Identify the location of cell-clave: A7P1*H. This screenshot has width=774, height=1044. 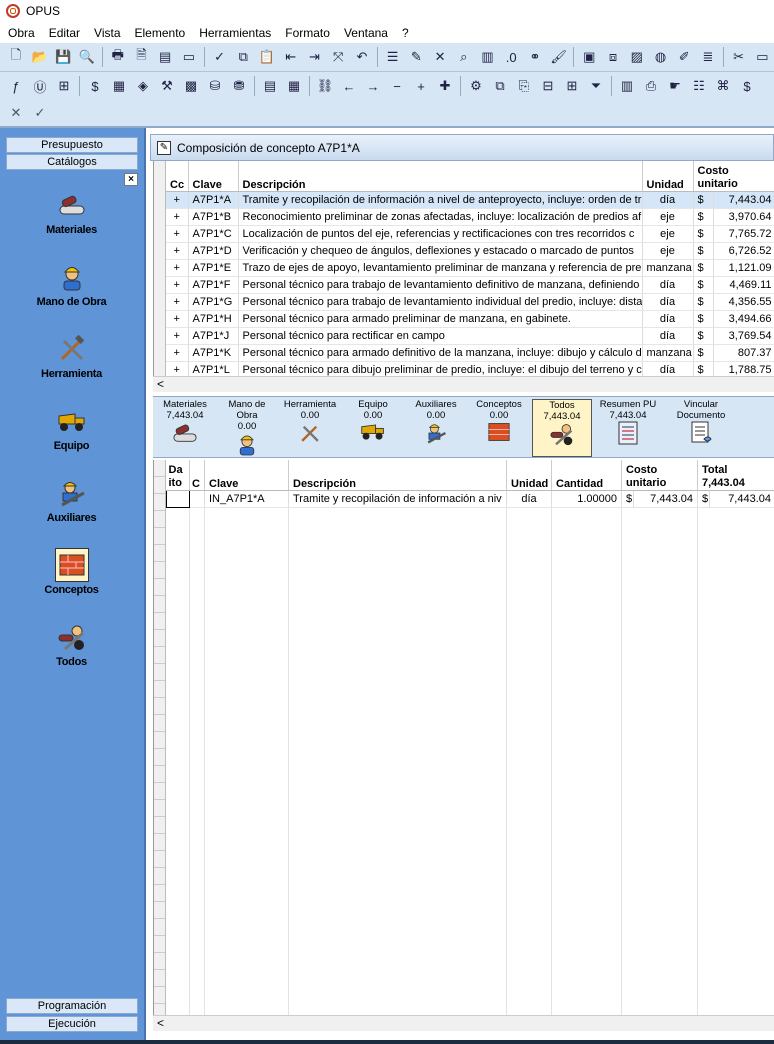
(213, 319).